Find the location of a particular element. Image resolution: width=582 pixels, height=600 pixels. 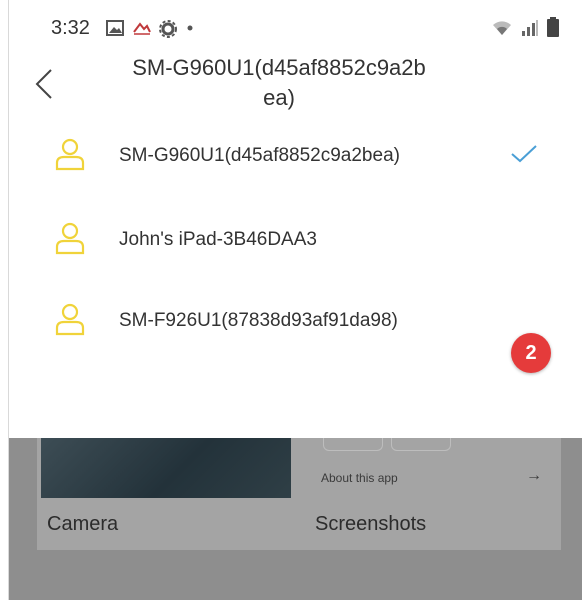

signal-icon is located at coordinates (530, 28).